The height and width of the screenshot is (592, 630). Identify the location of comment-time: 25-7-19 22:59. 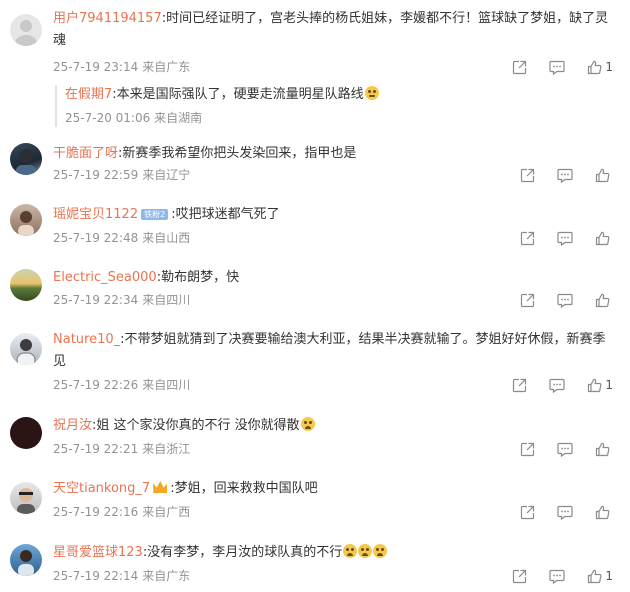
(96, 175).